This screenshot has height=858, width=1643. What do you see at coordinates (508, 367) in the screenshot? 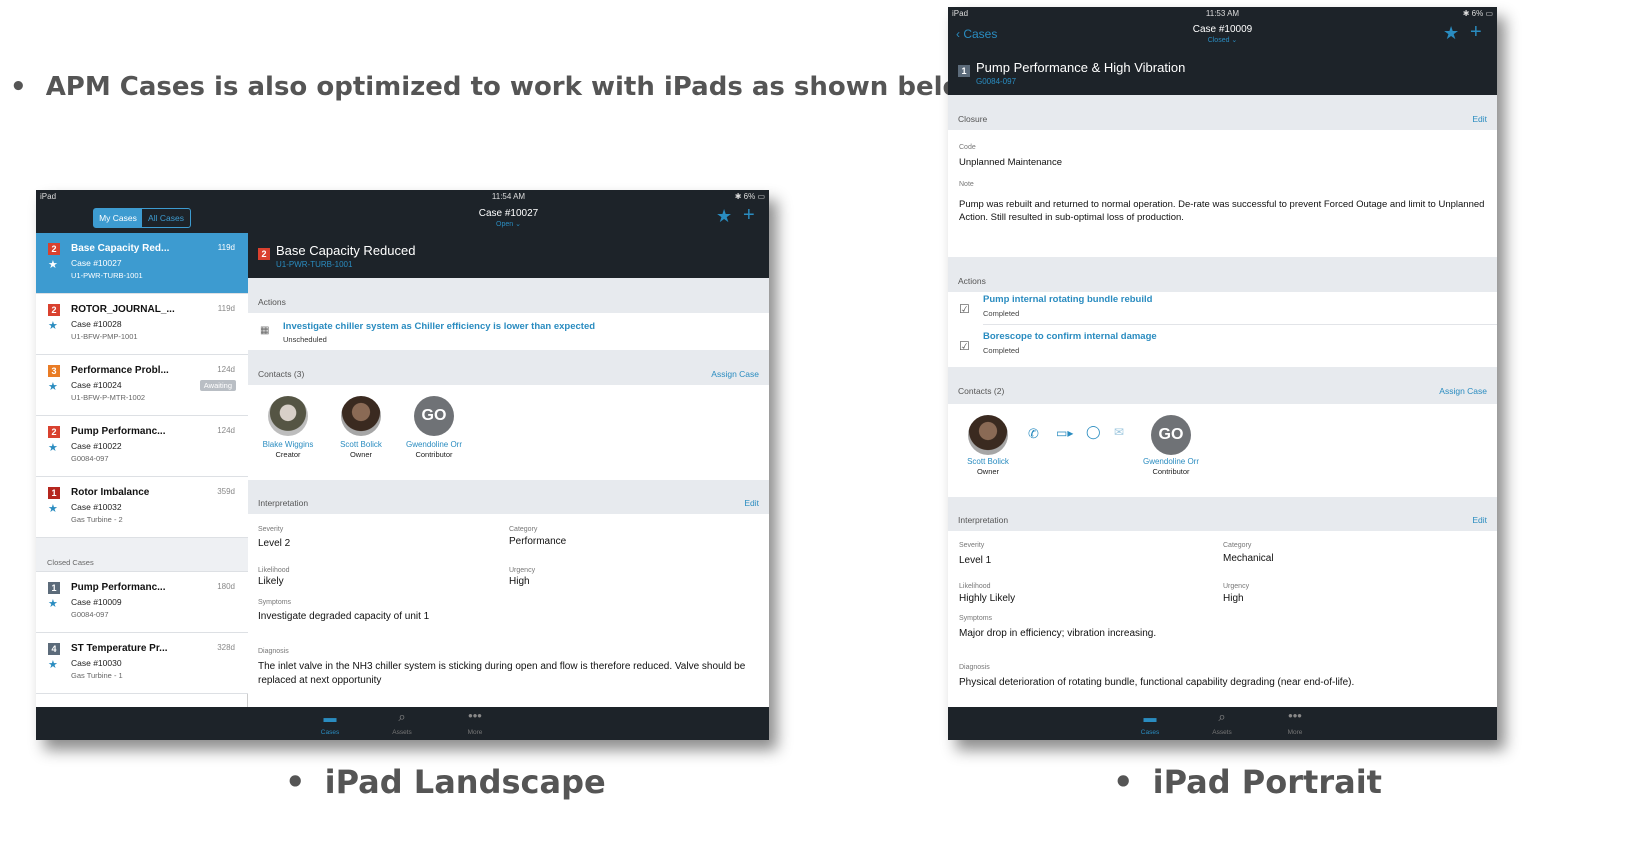
I see `contacts-section-header: Contacts (3) Assign Case` at bounding box center [508, 367].